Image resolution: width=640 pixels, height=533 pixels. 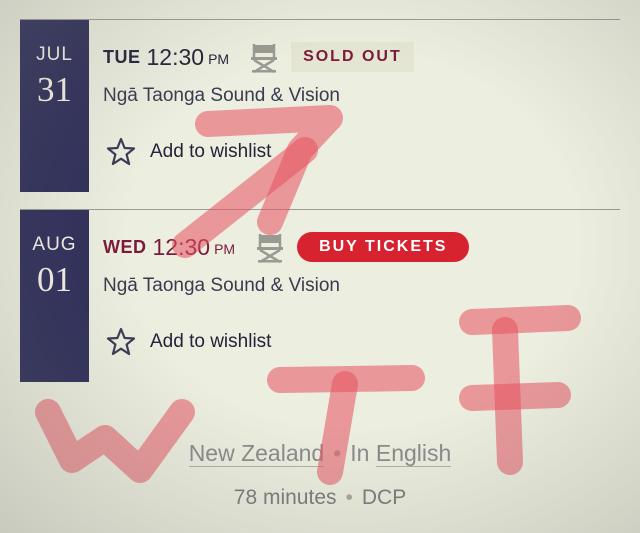 What do you see at coordinates (256, 453) in the screenshot?
I see `country-link: New Zealand` at bounding box center [256, 453].